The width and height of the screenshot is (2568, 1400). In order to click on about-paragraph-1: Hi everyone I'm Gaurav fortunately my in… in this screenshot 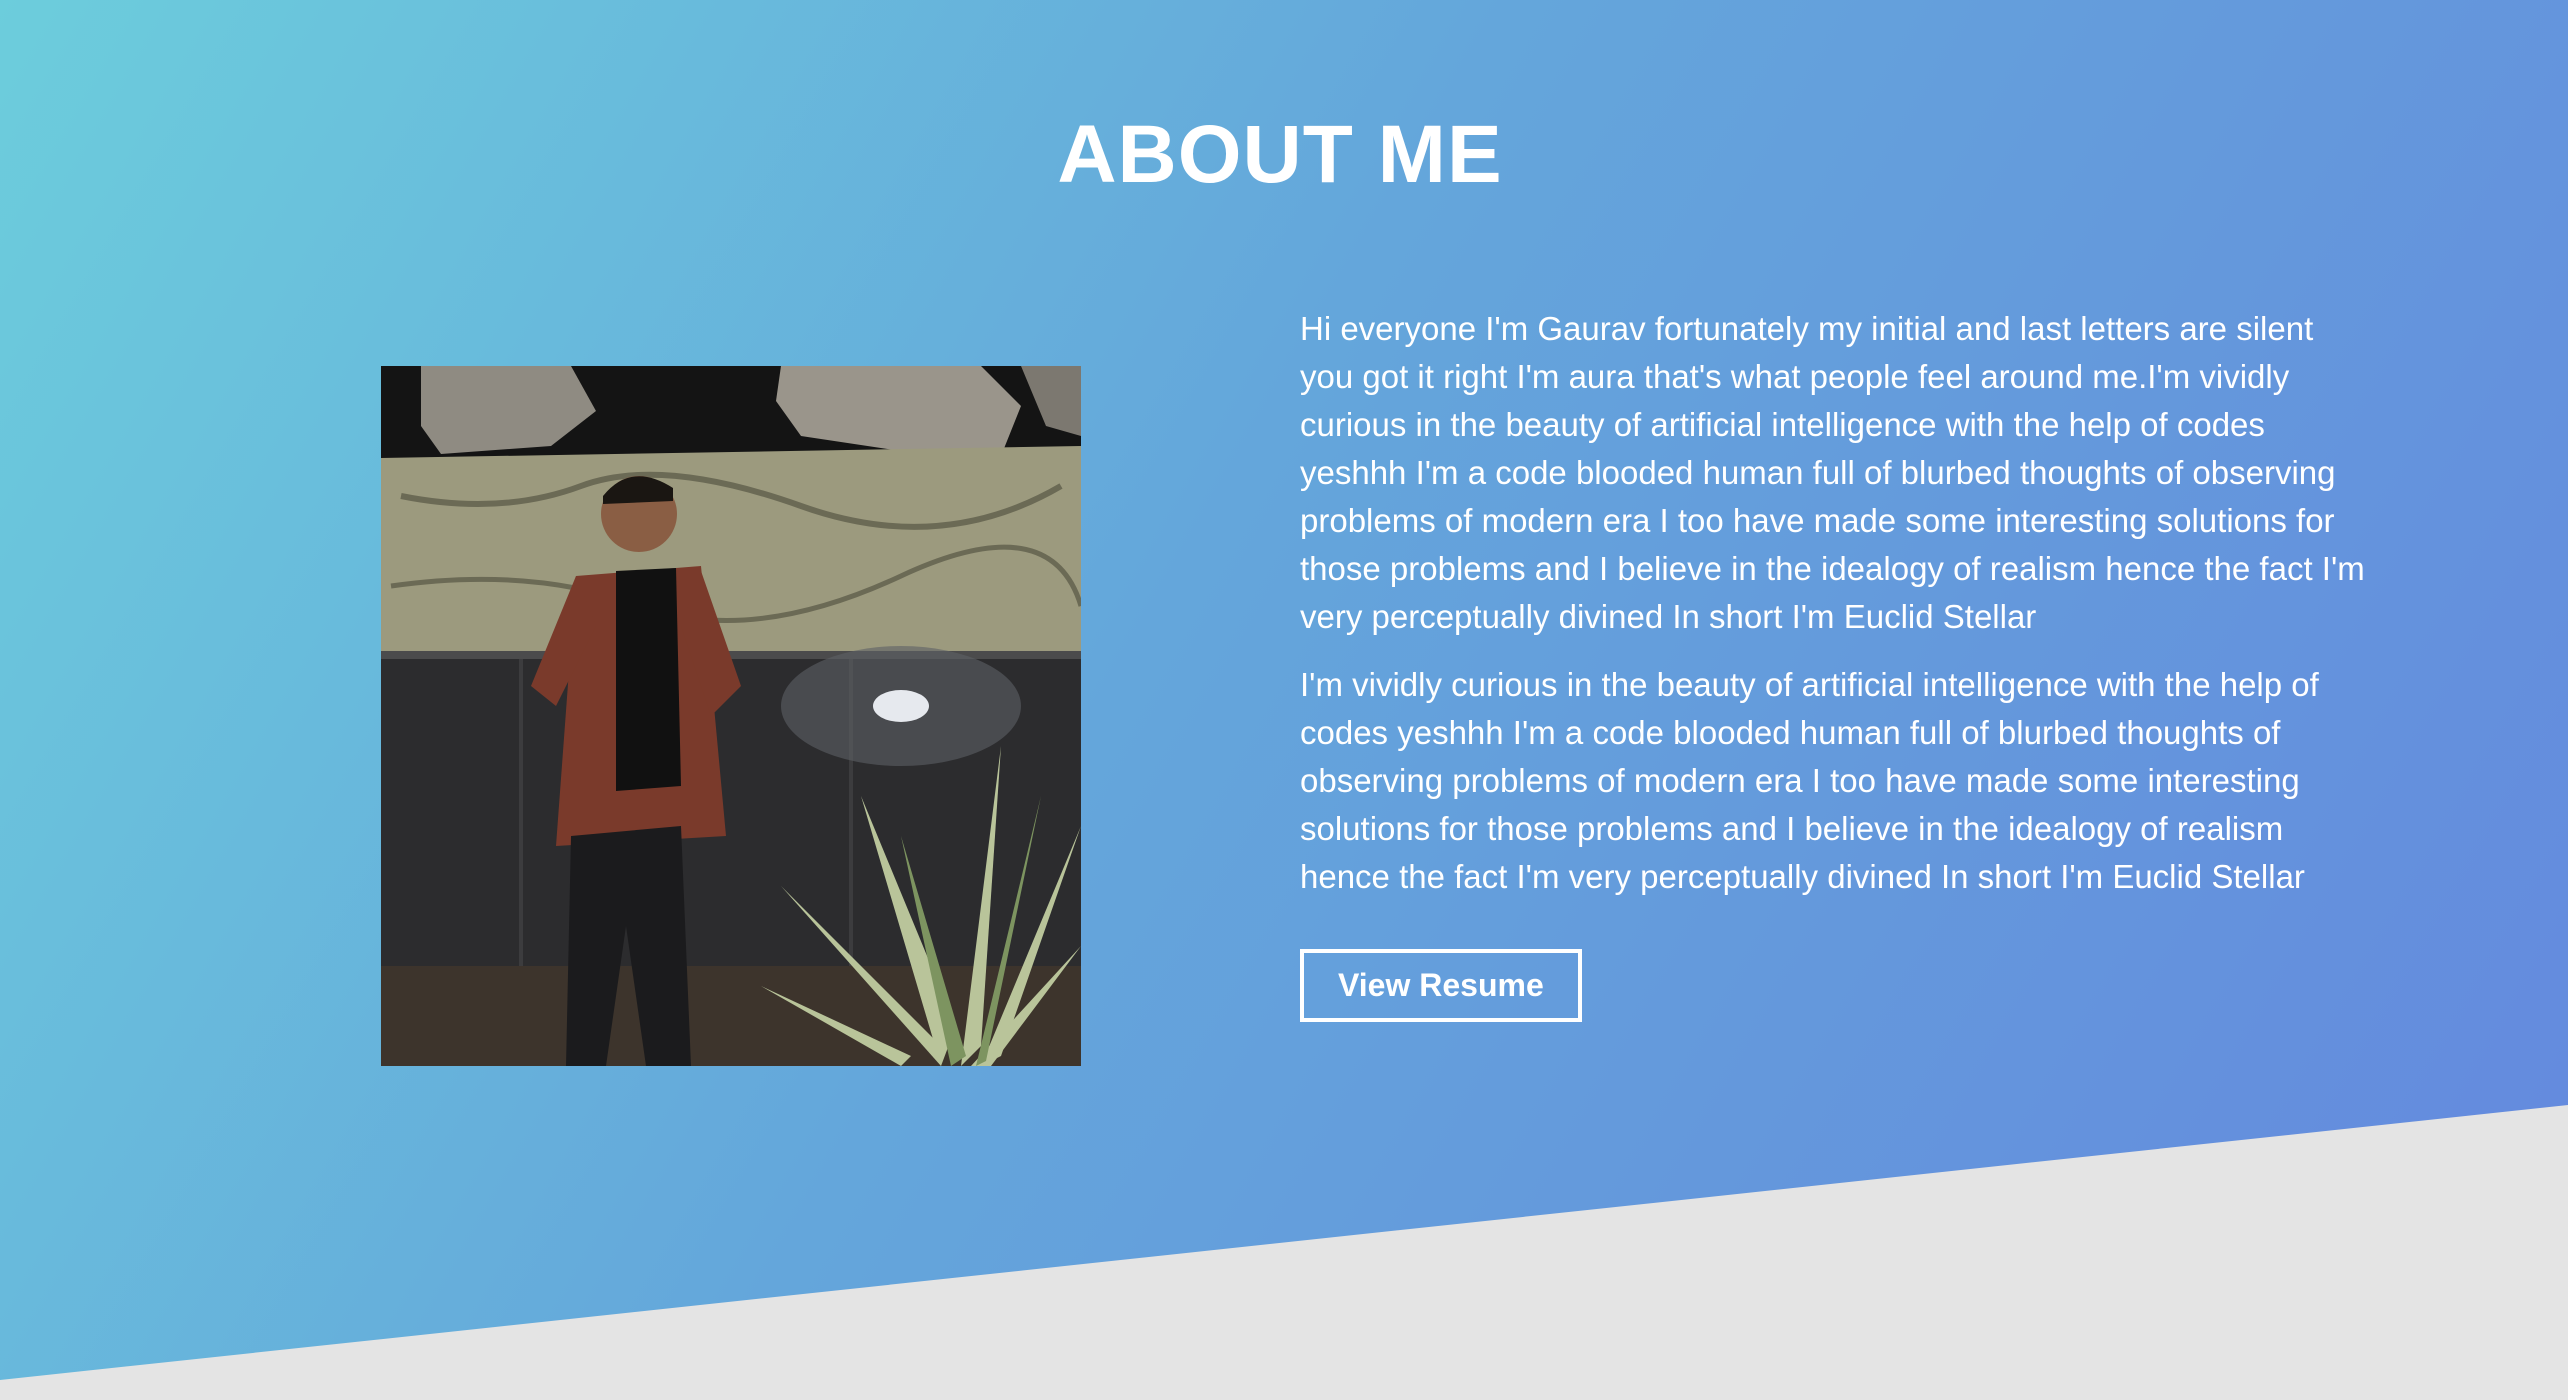, I will do `click(1832, 472)`.